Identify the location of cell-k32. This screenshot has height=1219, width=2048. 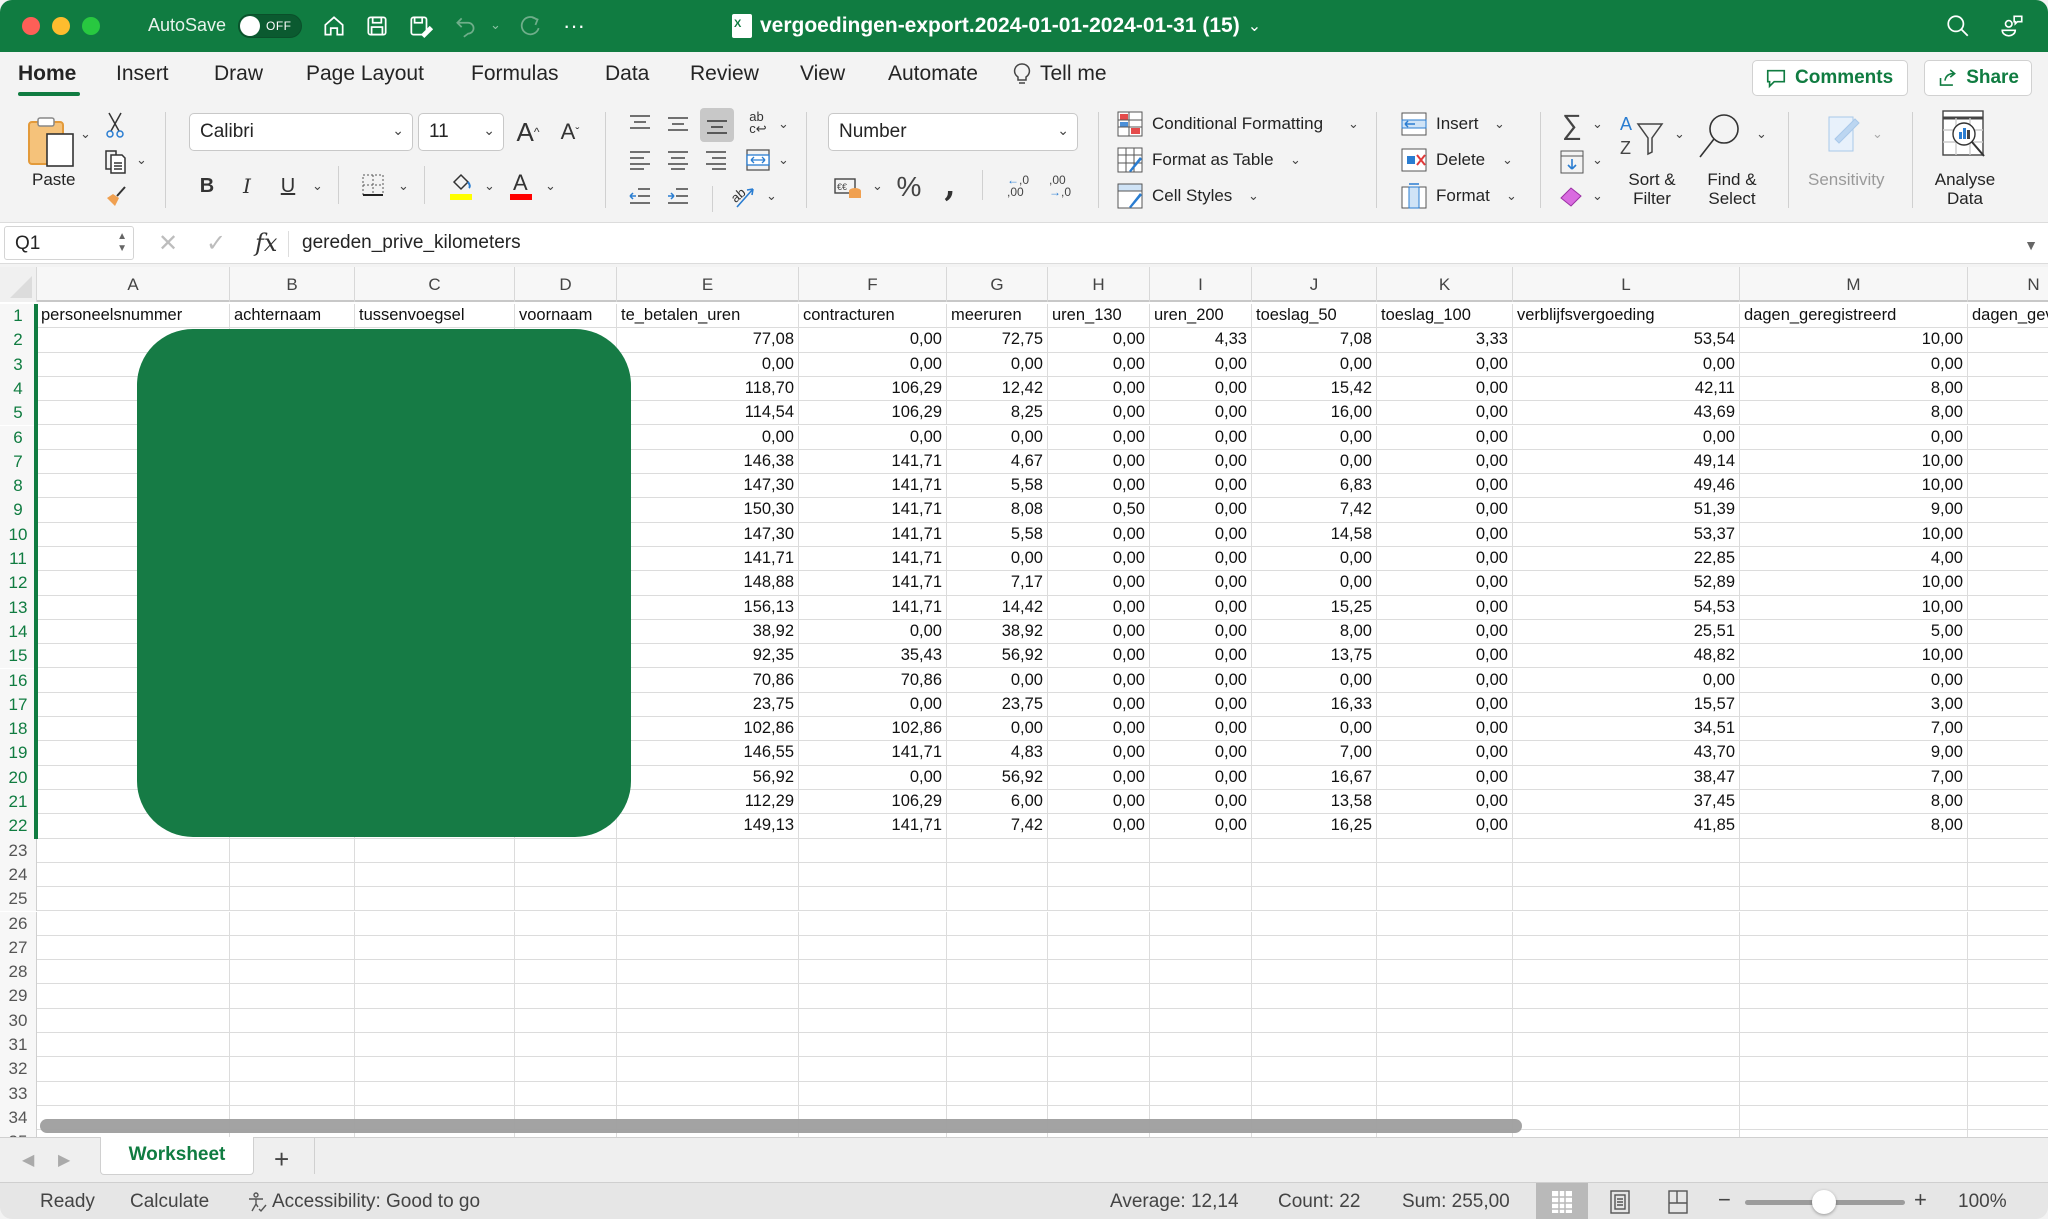
(1445, 1069).